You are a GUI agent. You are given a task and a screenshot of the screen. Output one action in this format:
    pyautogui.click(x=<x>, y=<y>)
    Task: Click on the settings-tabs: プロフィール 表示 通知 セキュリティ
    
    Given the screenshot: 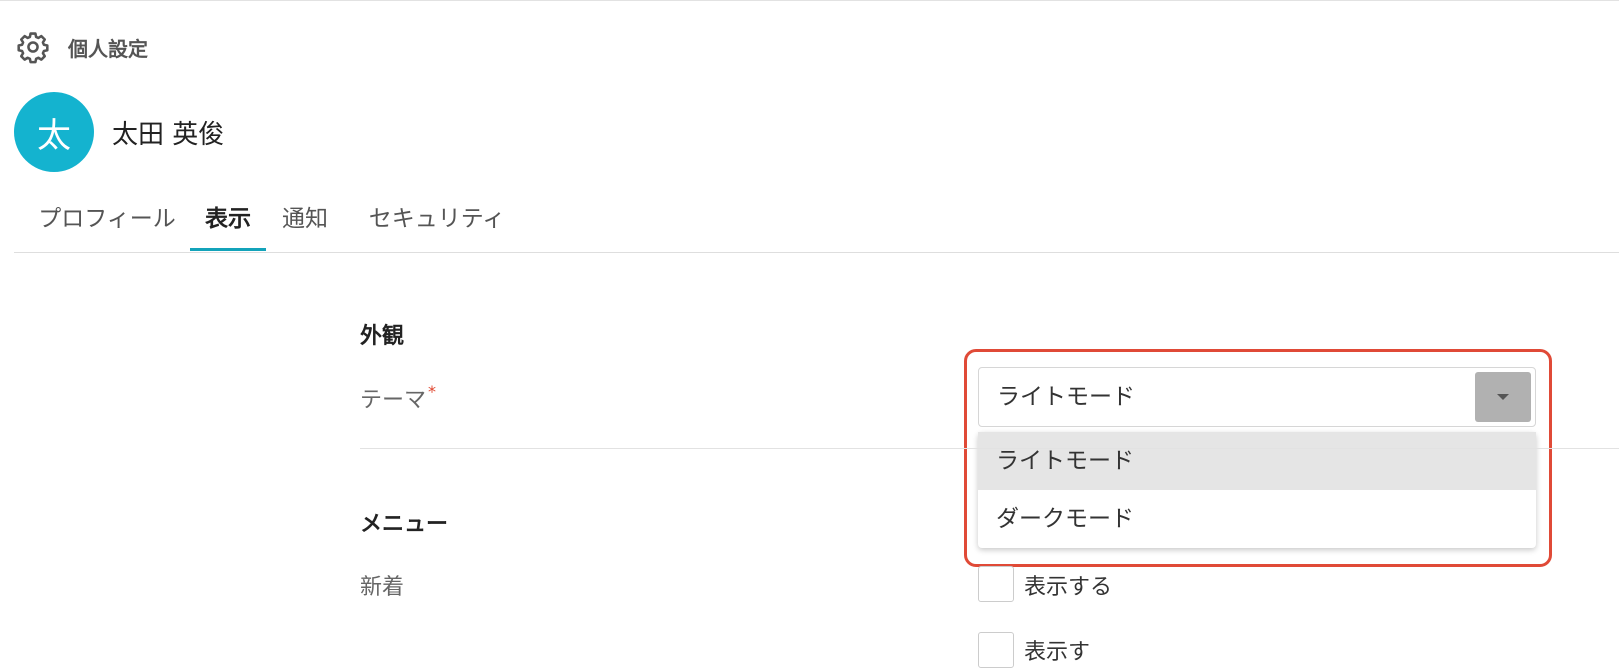 What is the action you would take?
    pyautogui.click(x=816, y=221)
    